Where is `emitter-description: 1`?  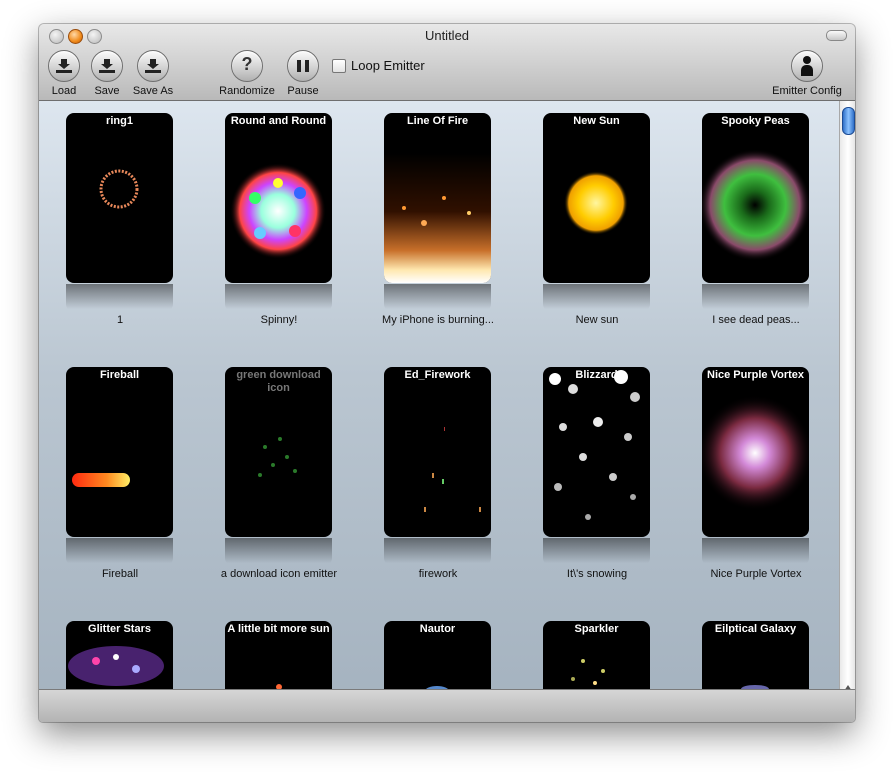
emitter-description: 1 is located at coordinates (120, 320).